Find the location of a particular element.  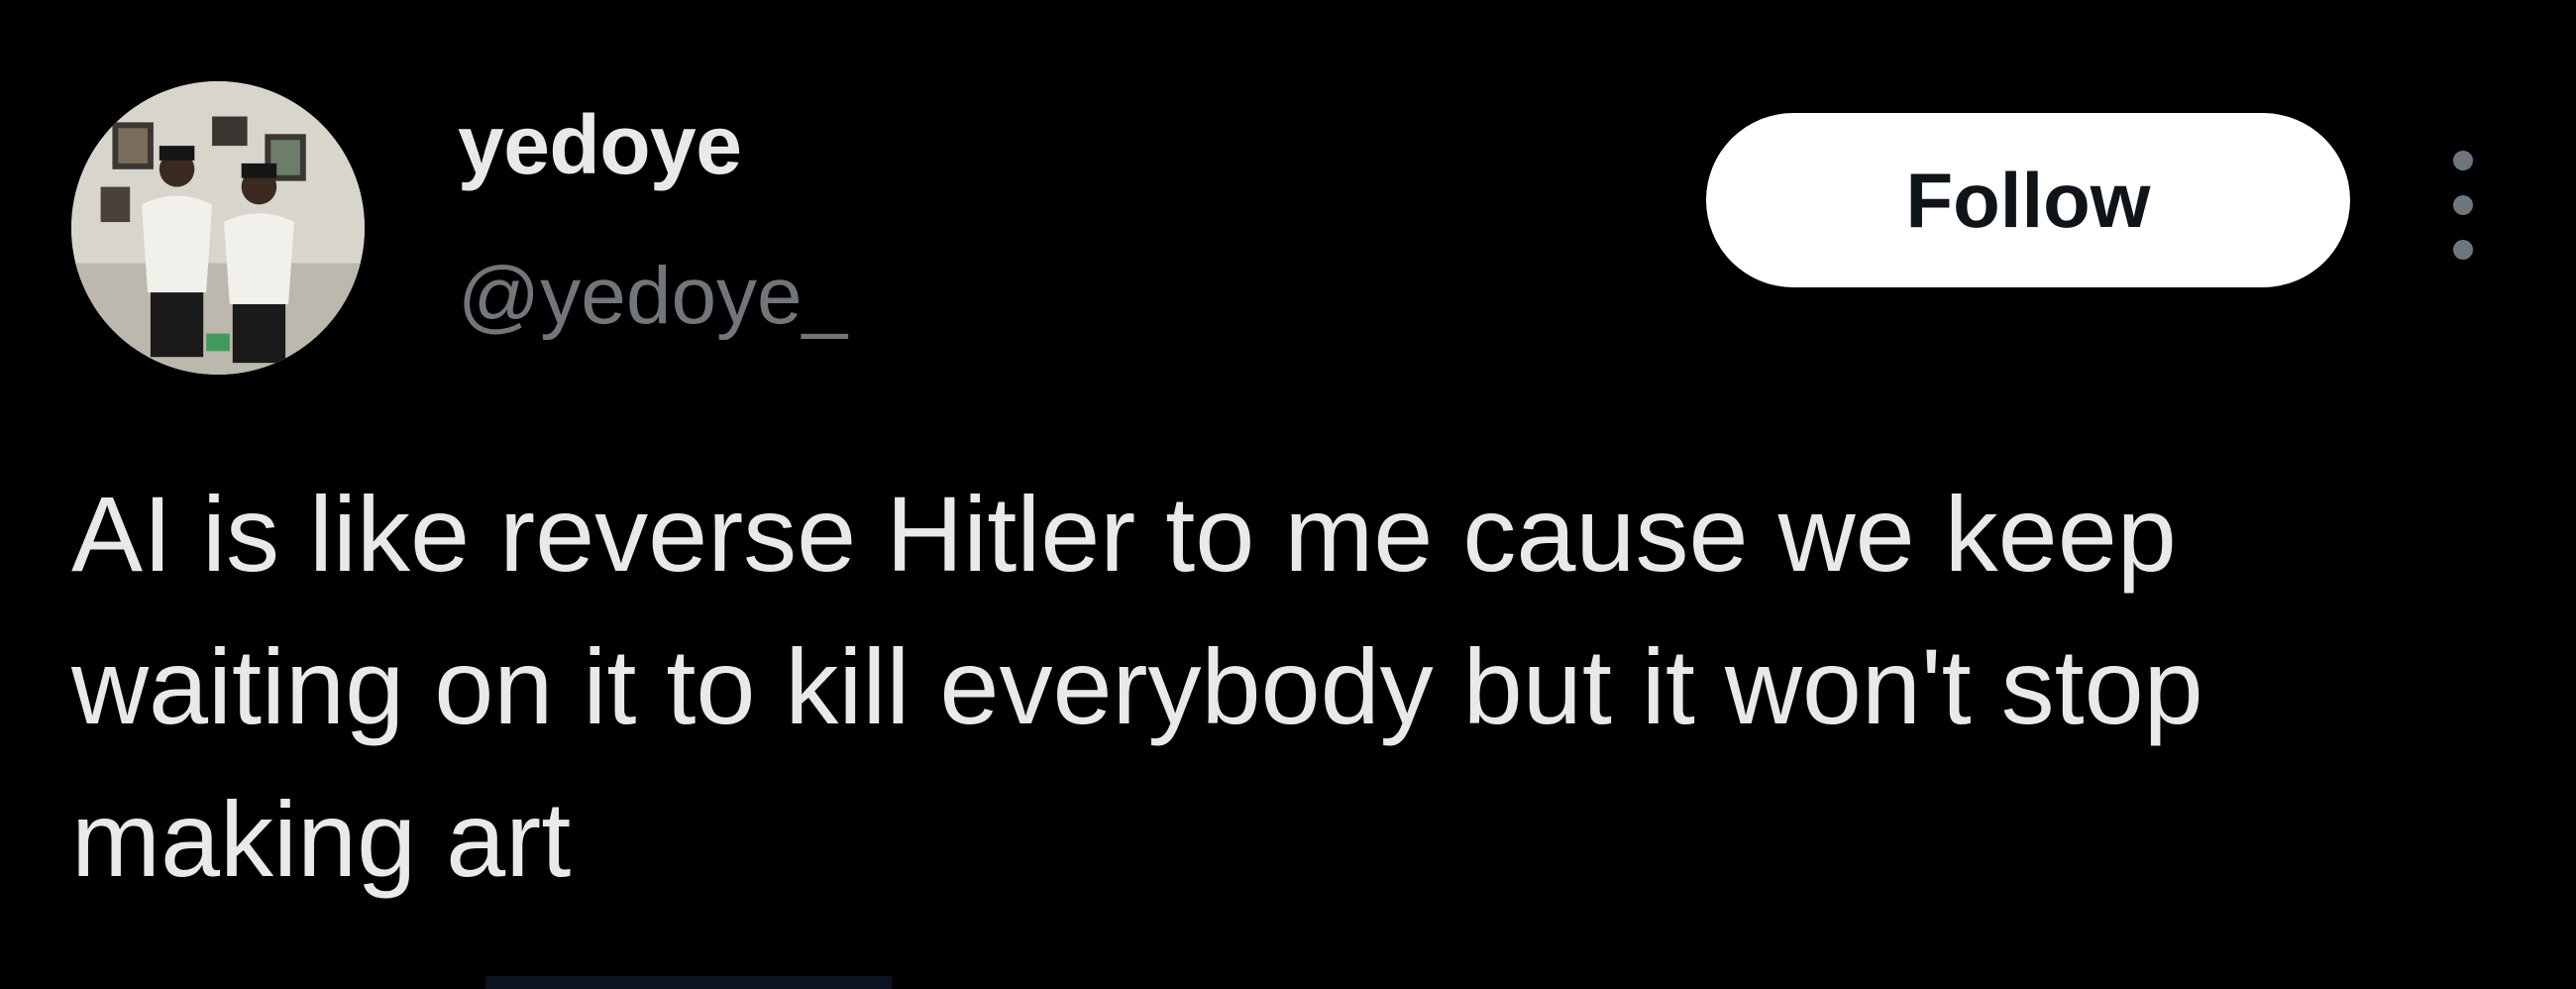

follow-button: Follow is located at coordinates (2028, 200).